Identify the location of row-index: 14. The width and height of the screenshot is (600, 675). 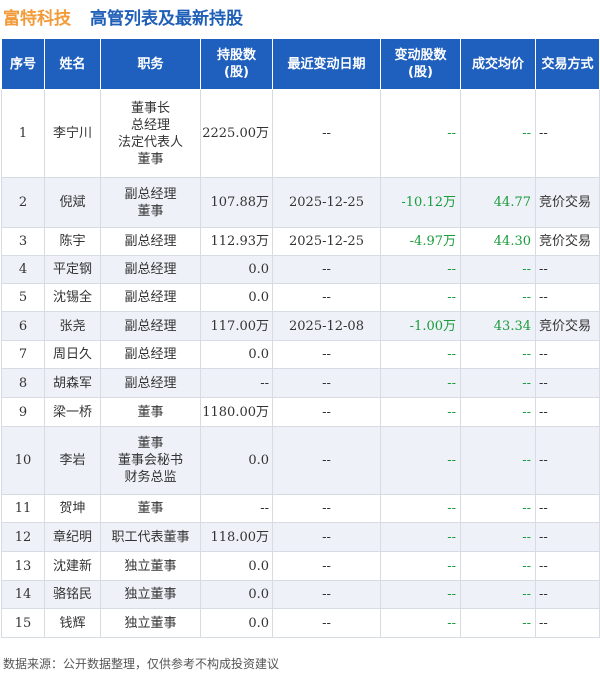
(23, 594).